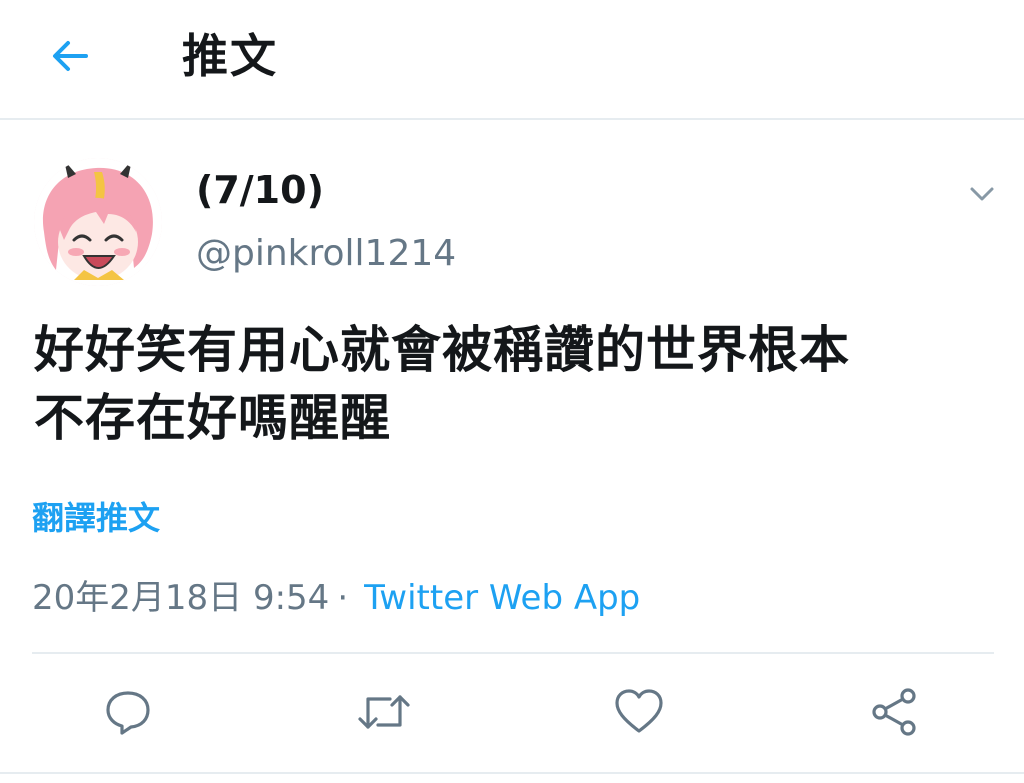 The width and height of the screenshot is (1024, 783). Describe the element at coordinates (180, 598) in the screenshot. I see `tweet-timestamp: 20年2月18日 9:54` at that location.